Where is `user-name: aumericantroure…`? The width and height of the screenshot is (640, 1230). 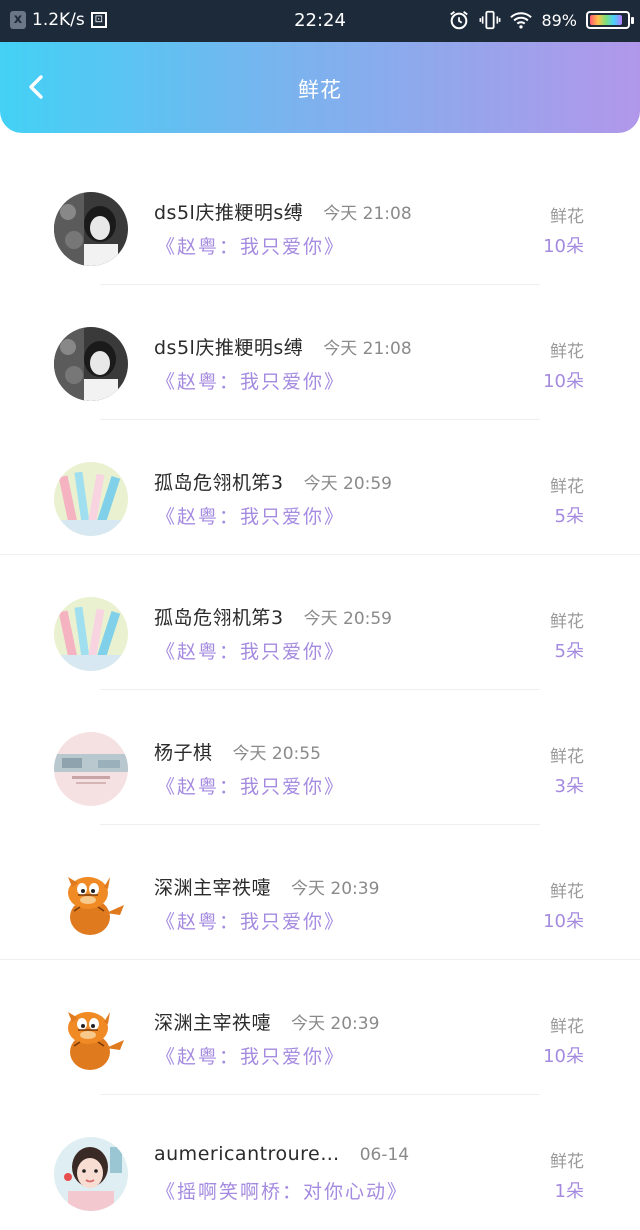 user-name: aumericantroure… is located at coordinates (247, 1154).